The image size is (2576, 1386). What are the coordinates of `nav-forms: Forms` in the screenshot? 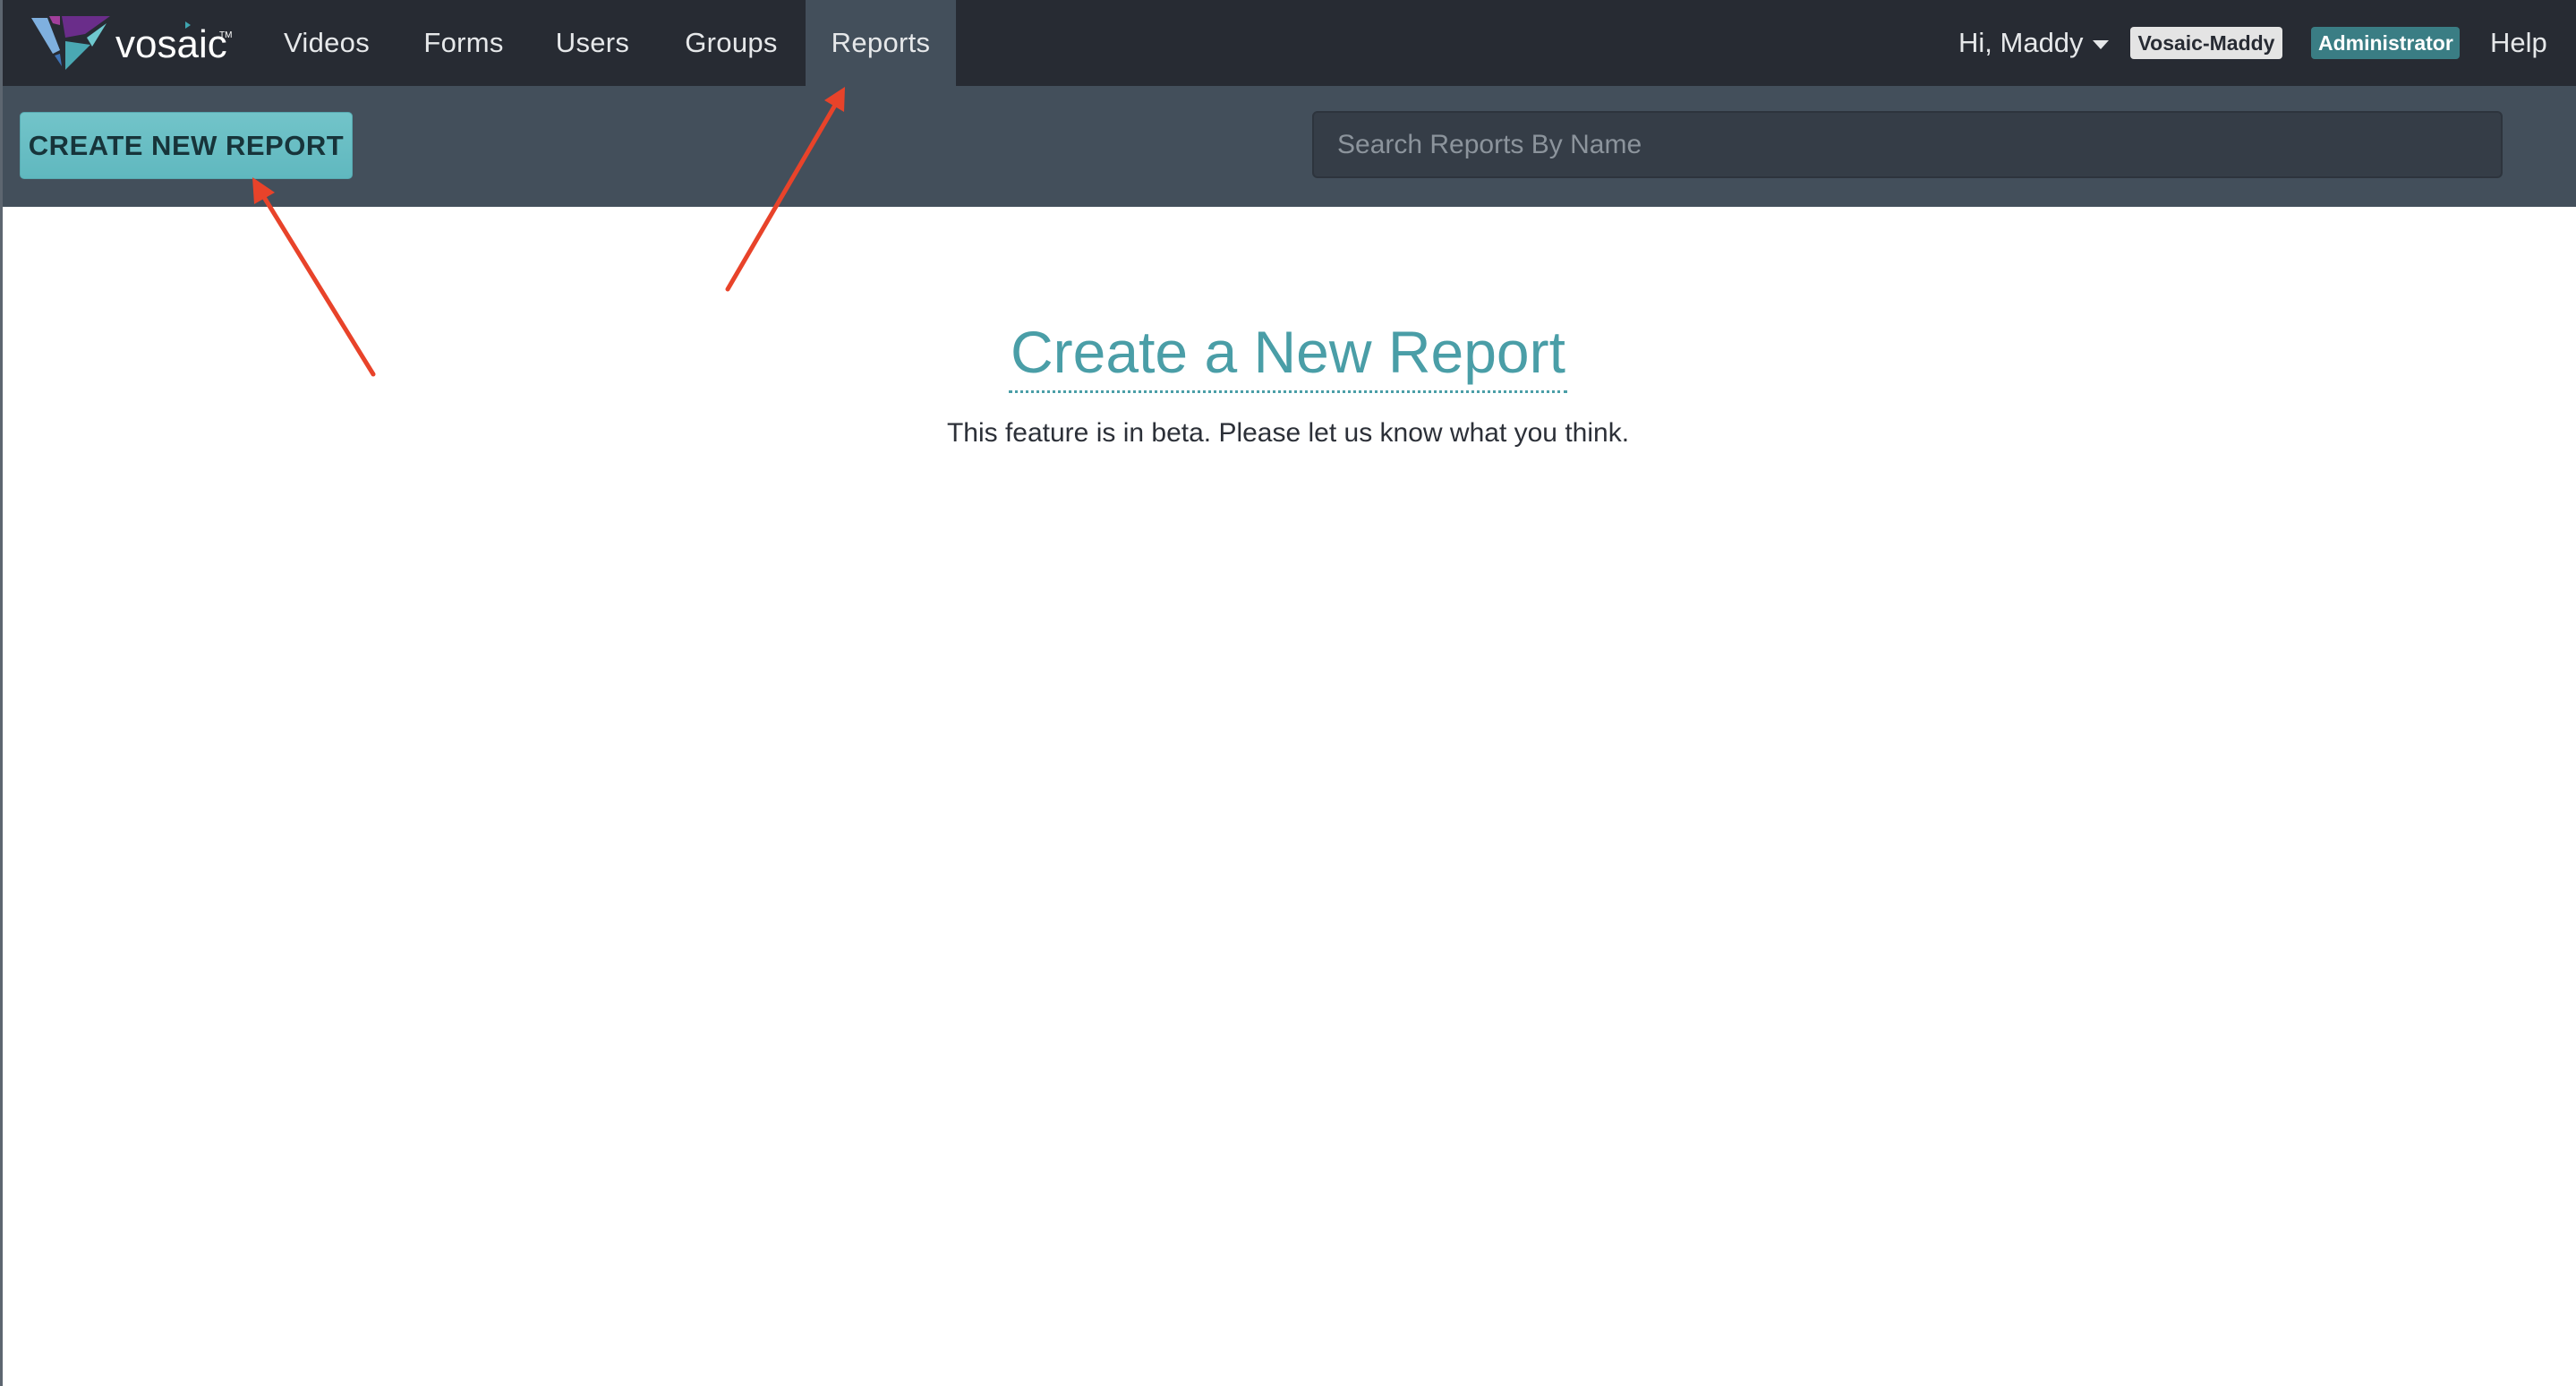 It's located at (463, 43).